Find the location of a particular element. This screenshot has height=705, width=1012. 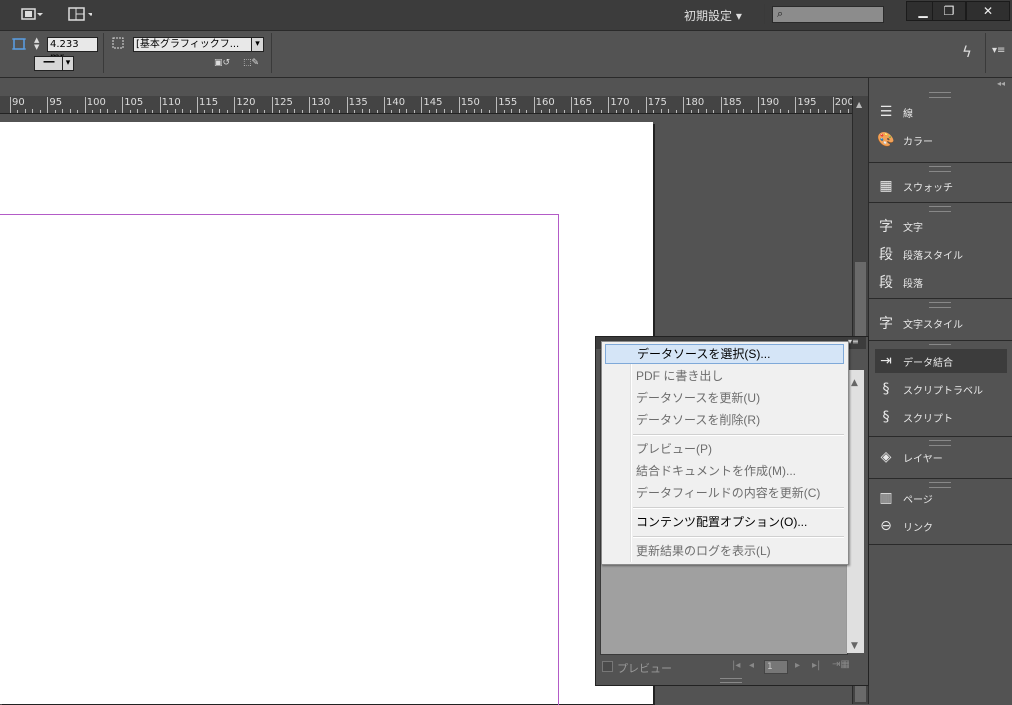

panel-links: ⊖ リンク is located at coordinates (941, 526).